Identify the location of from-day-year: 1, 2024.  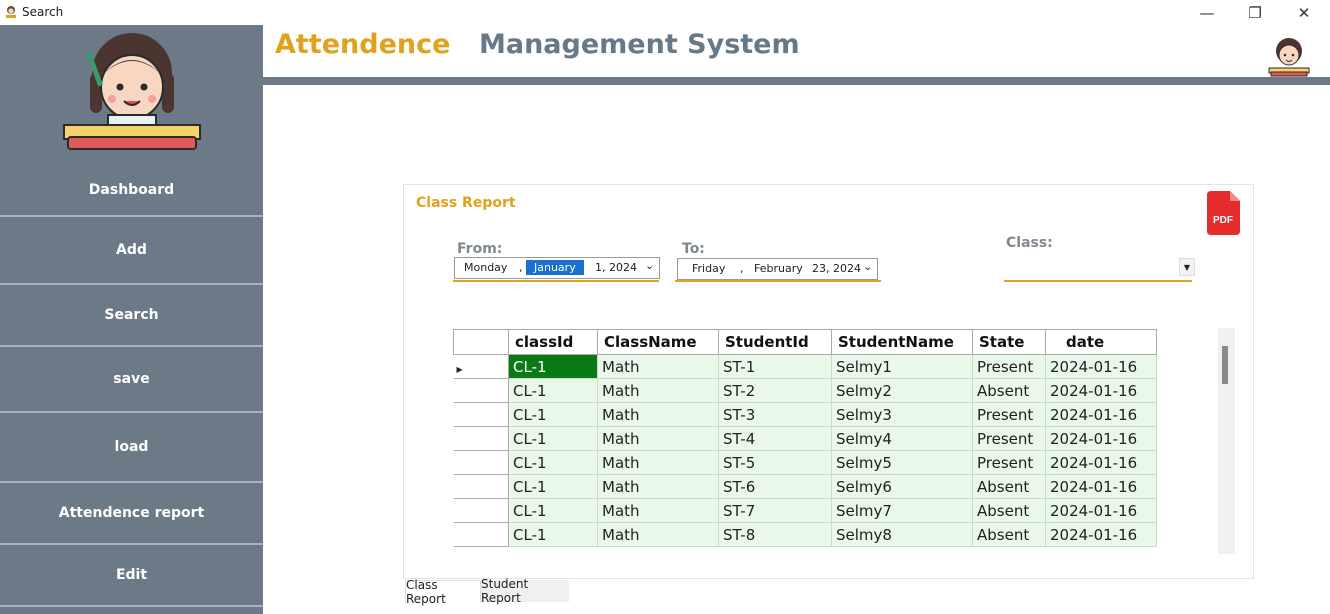
(616, 267).